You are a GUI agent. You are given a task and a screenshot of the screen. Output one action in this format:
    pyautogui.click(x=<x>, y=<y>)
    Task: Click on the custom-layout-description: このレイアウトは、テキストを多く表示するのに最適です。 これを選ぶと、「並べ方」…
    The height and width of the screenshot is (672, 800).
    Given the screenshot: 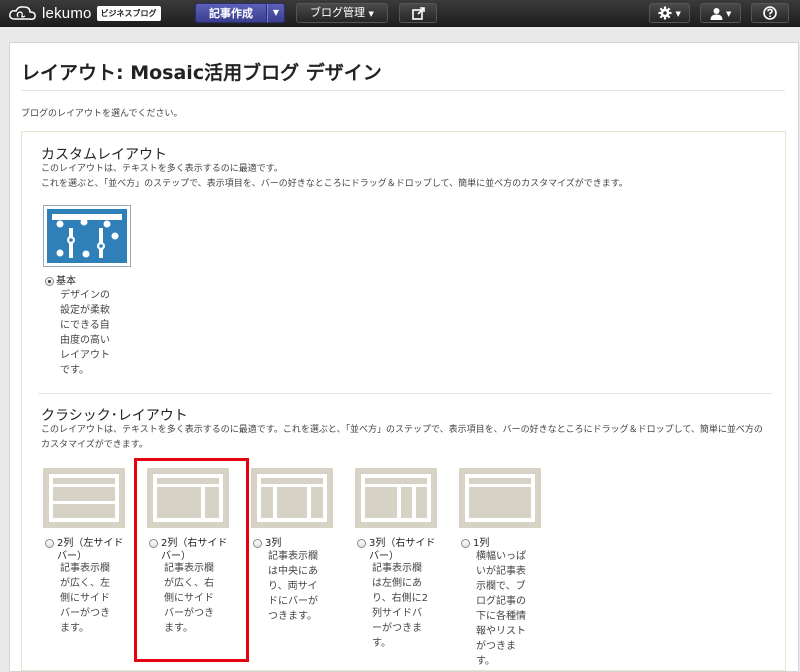 What is the action you would take?
    pyautogui.click(x=411, y=177)
    